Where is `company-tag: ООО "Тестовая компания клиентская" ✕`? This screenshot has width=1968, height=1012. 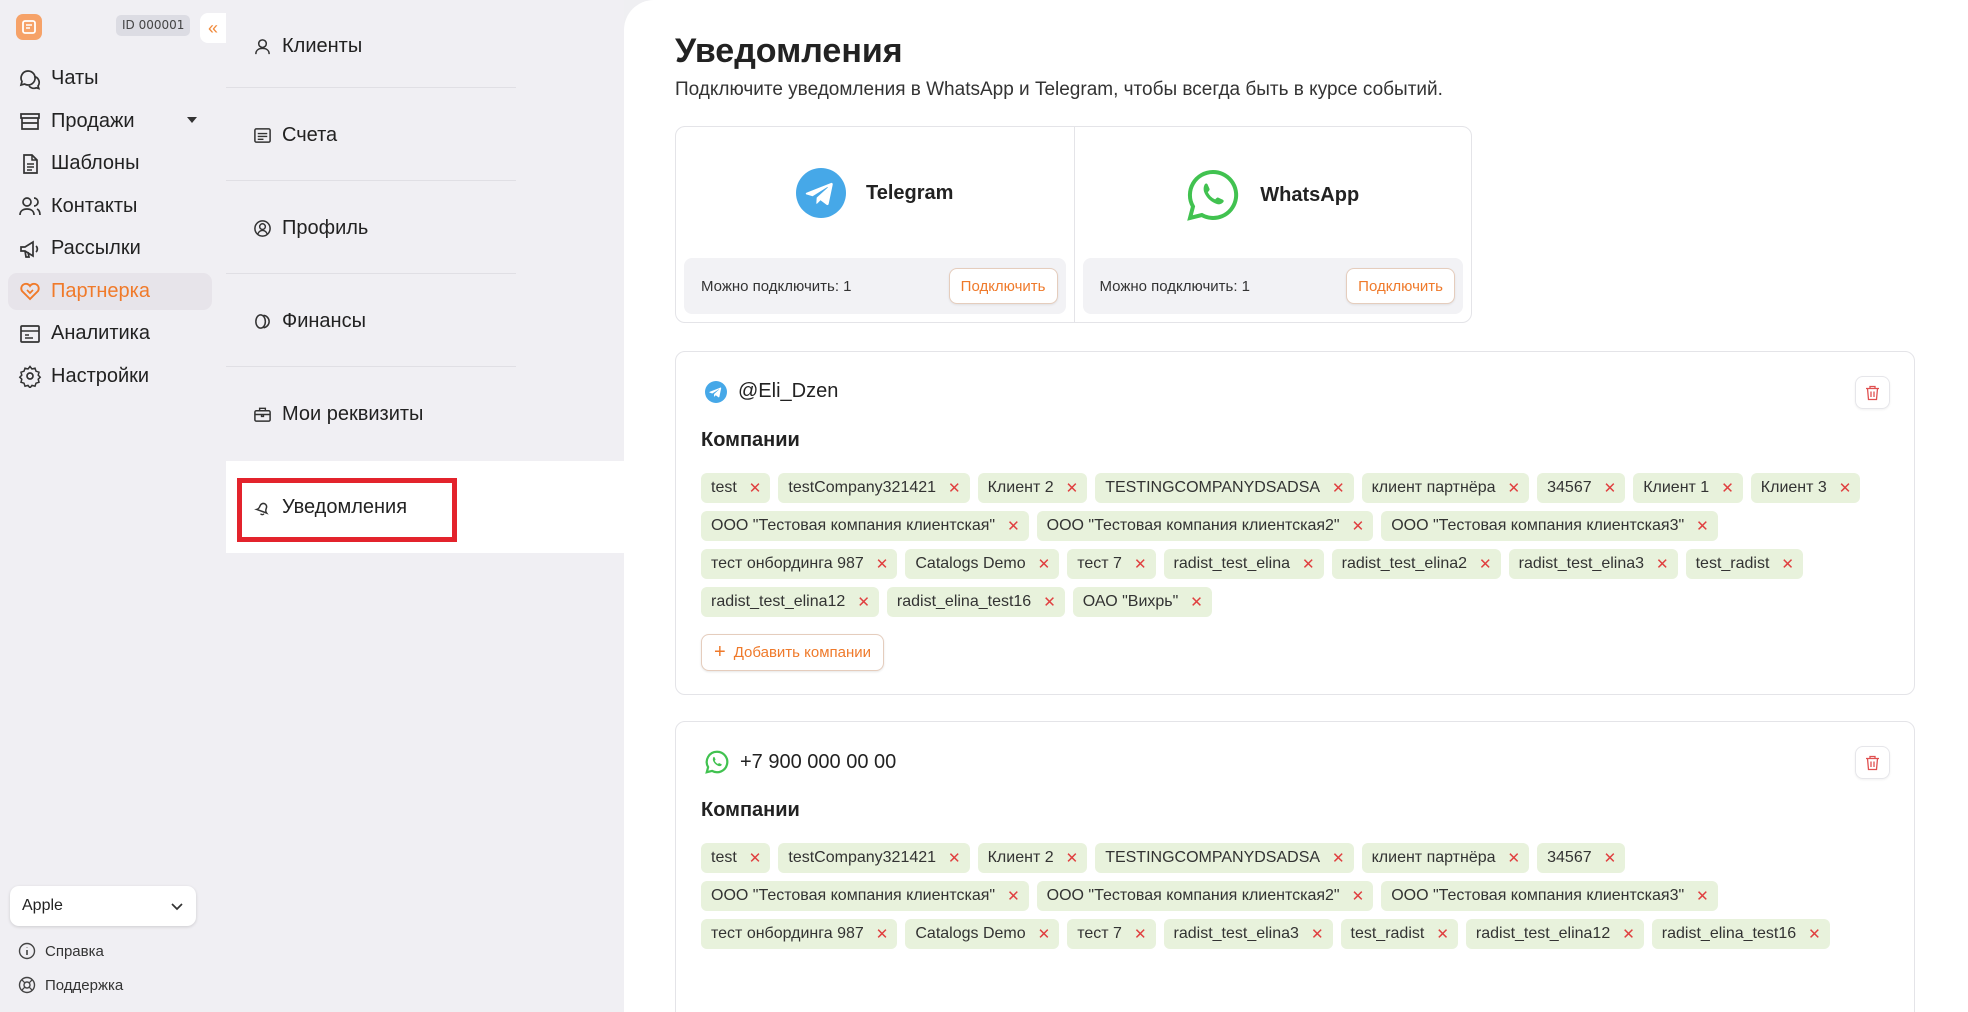 company-tag: ООО "Тестовая компания клиентская" ✕ is located at coordinates (865, 896).